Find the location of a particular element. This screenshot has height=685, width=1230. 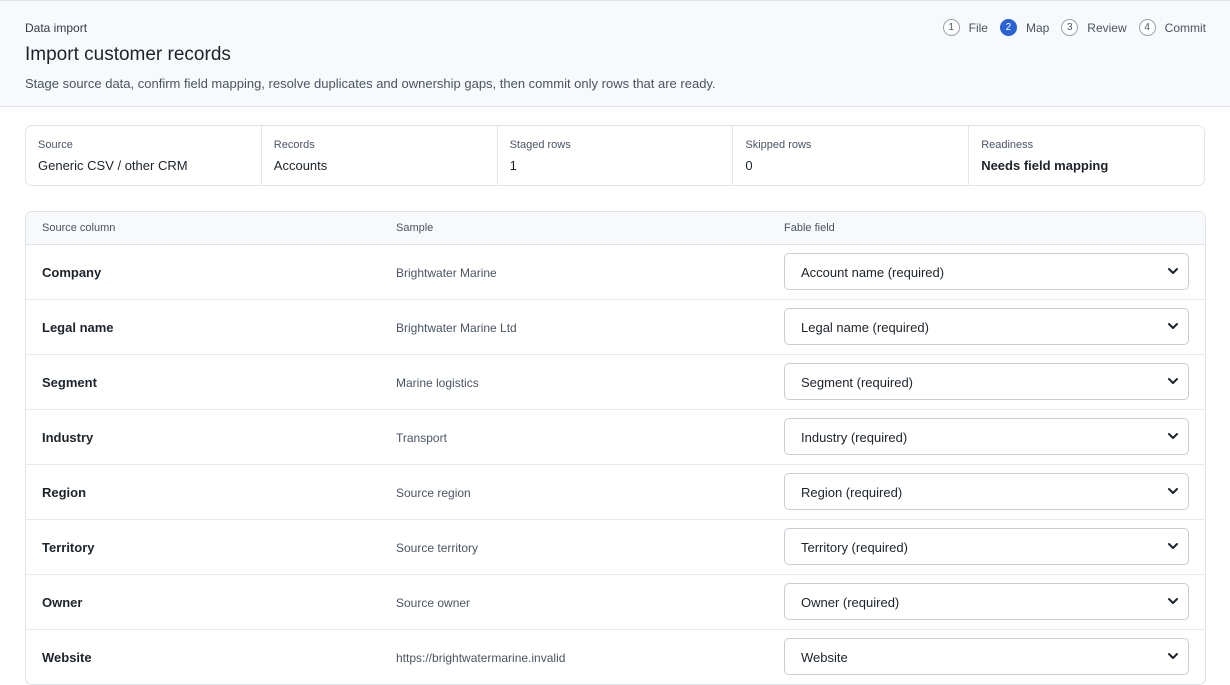

sample-value: Marine logistics is located at coordinates (437, 383).